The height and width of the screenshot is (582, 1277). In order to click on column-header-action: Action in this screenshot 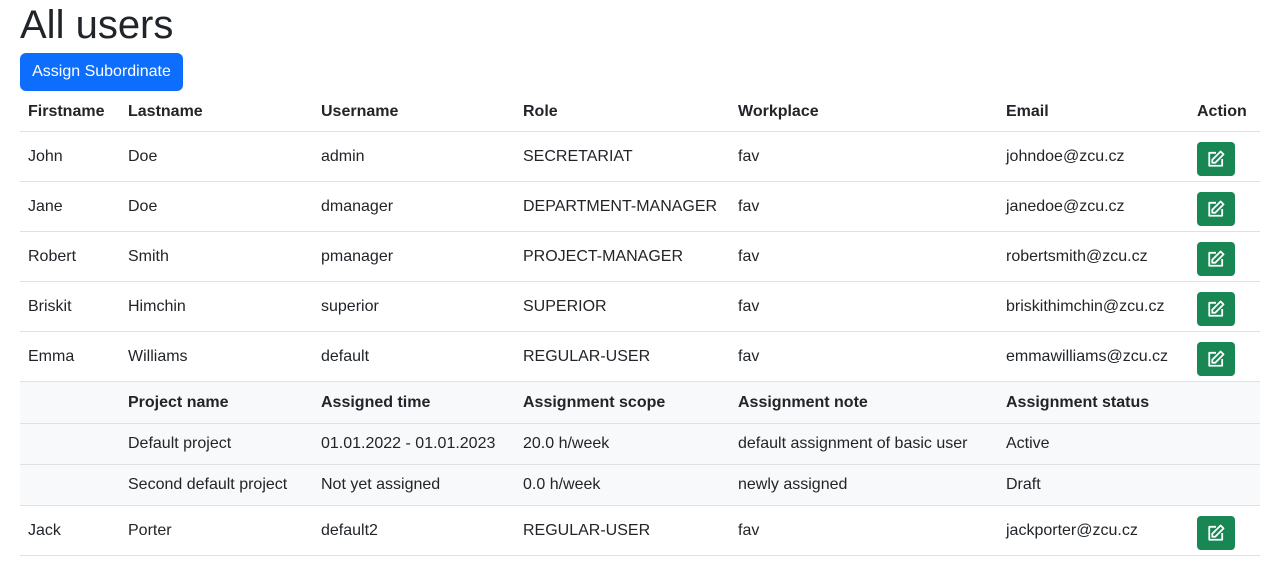, I will do `click(1224, 112)`.